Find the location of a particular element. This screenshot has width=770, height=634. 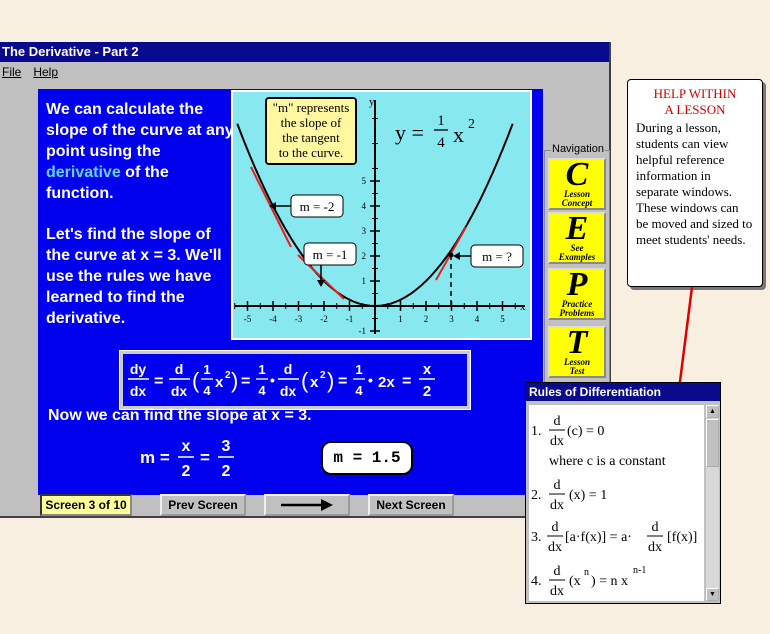

arrow-head-m-q is located at coordinates (456, 256).